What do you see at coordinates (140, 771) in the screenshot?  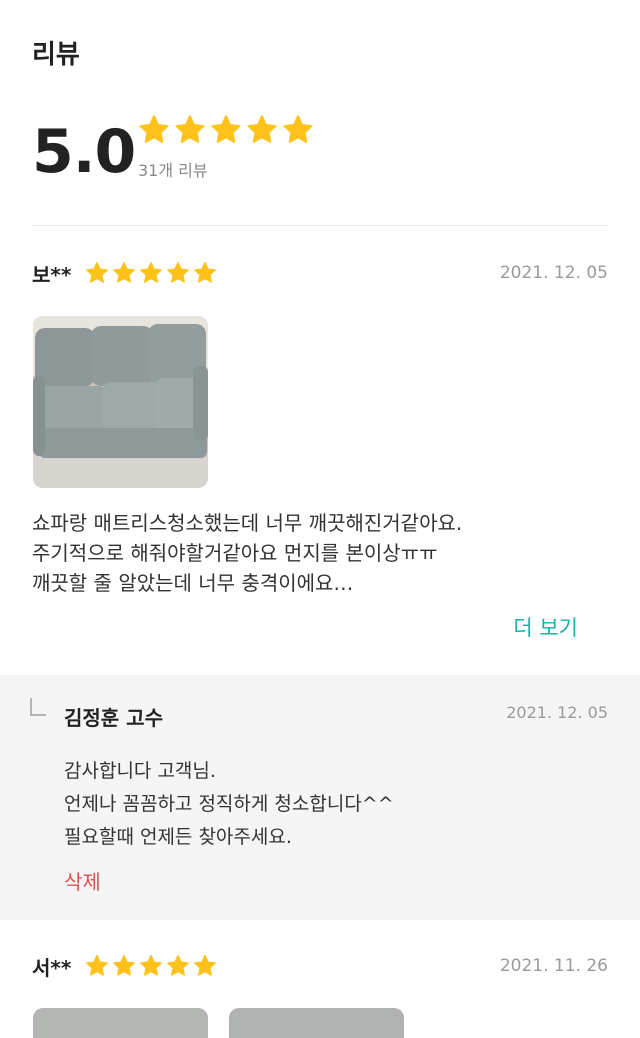 I see `reply-text-line: 감사합니다 고객님.` at bounding box center [140, 771].